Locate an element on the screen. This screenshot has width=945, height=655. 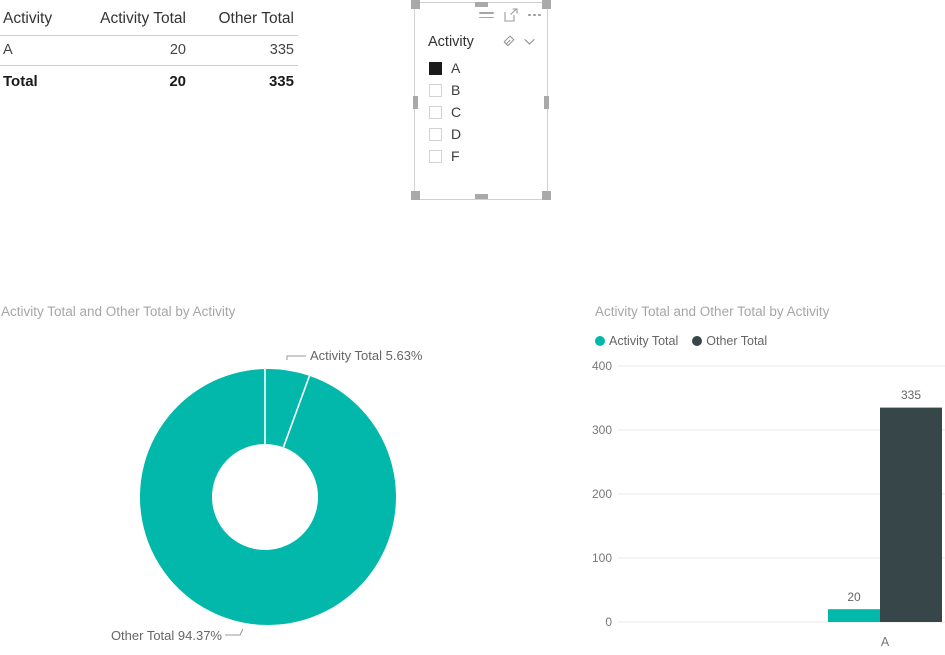
callout-leader-top is located at coordinates (296, 357).